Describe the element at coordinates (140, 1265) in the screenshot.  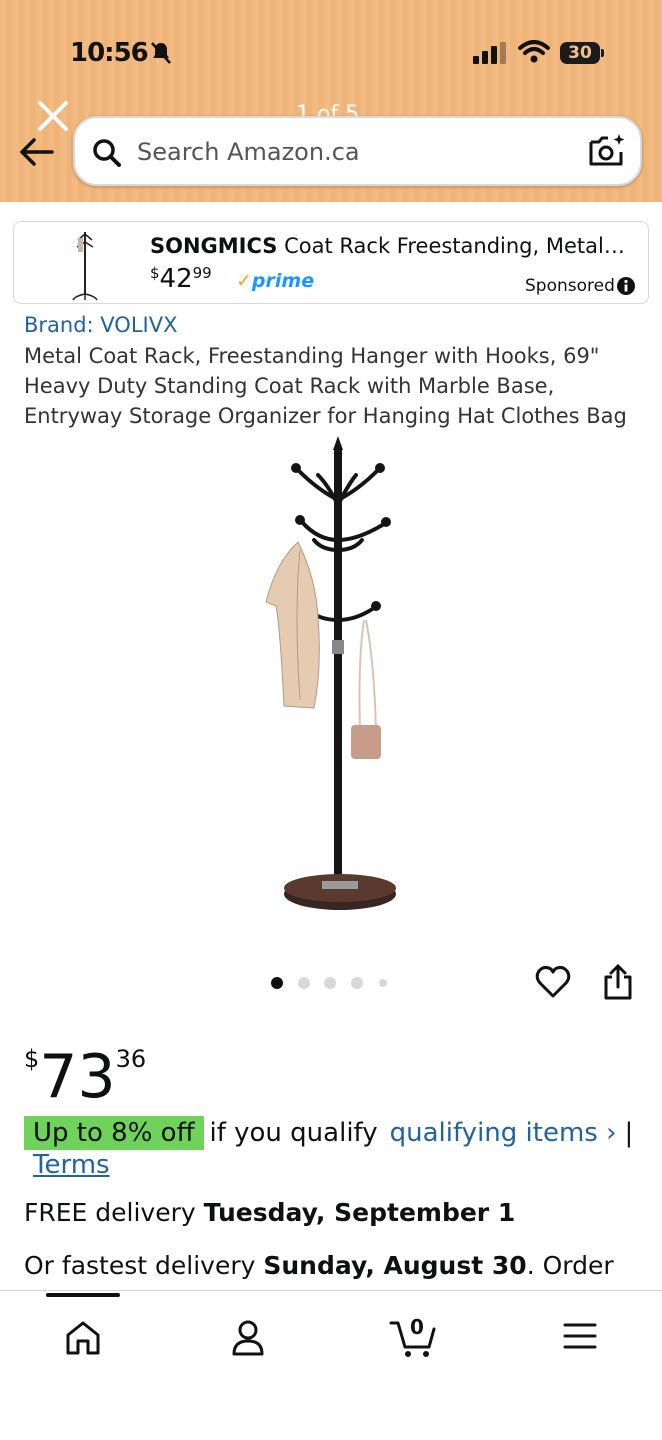
I see `fastest-prefix: Or fastest delivery` at that location.